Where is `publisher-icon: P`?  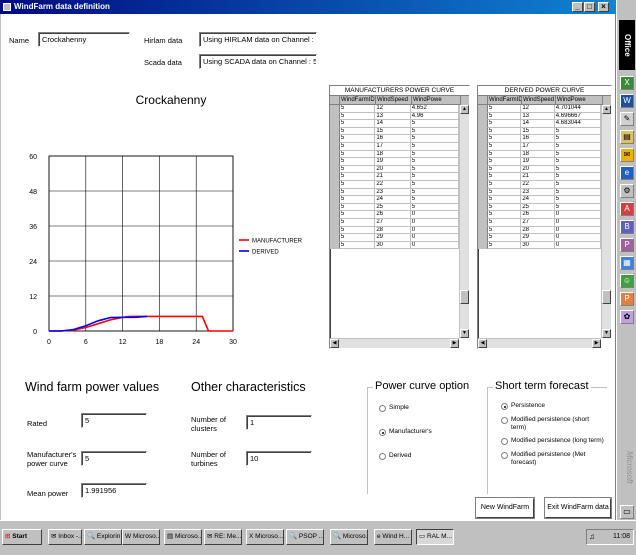 publisher-icon: P is located at coordinates (627, 245).